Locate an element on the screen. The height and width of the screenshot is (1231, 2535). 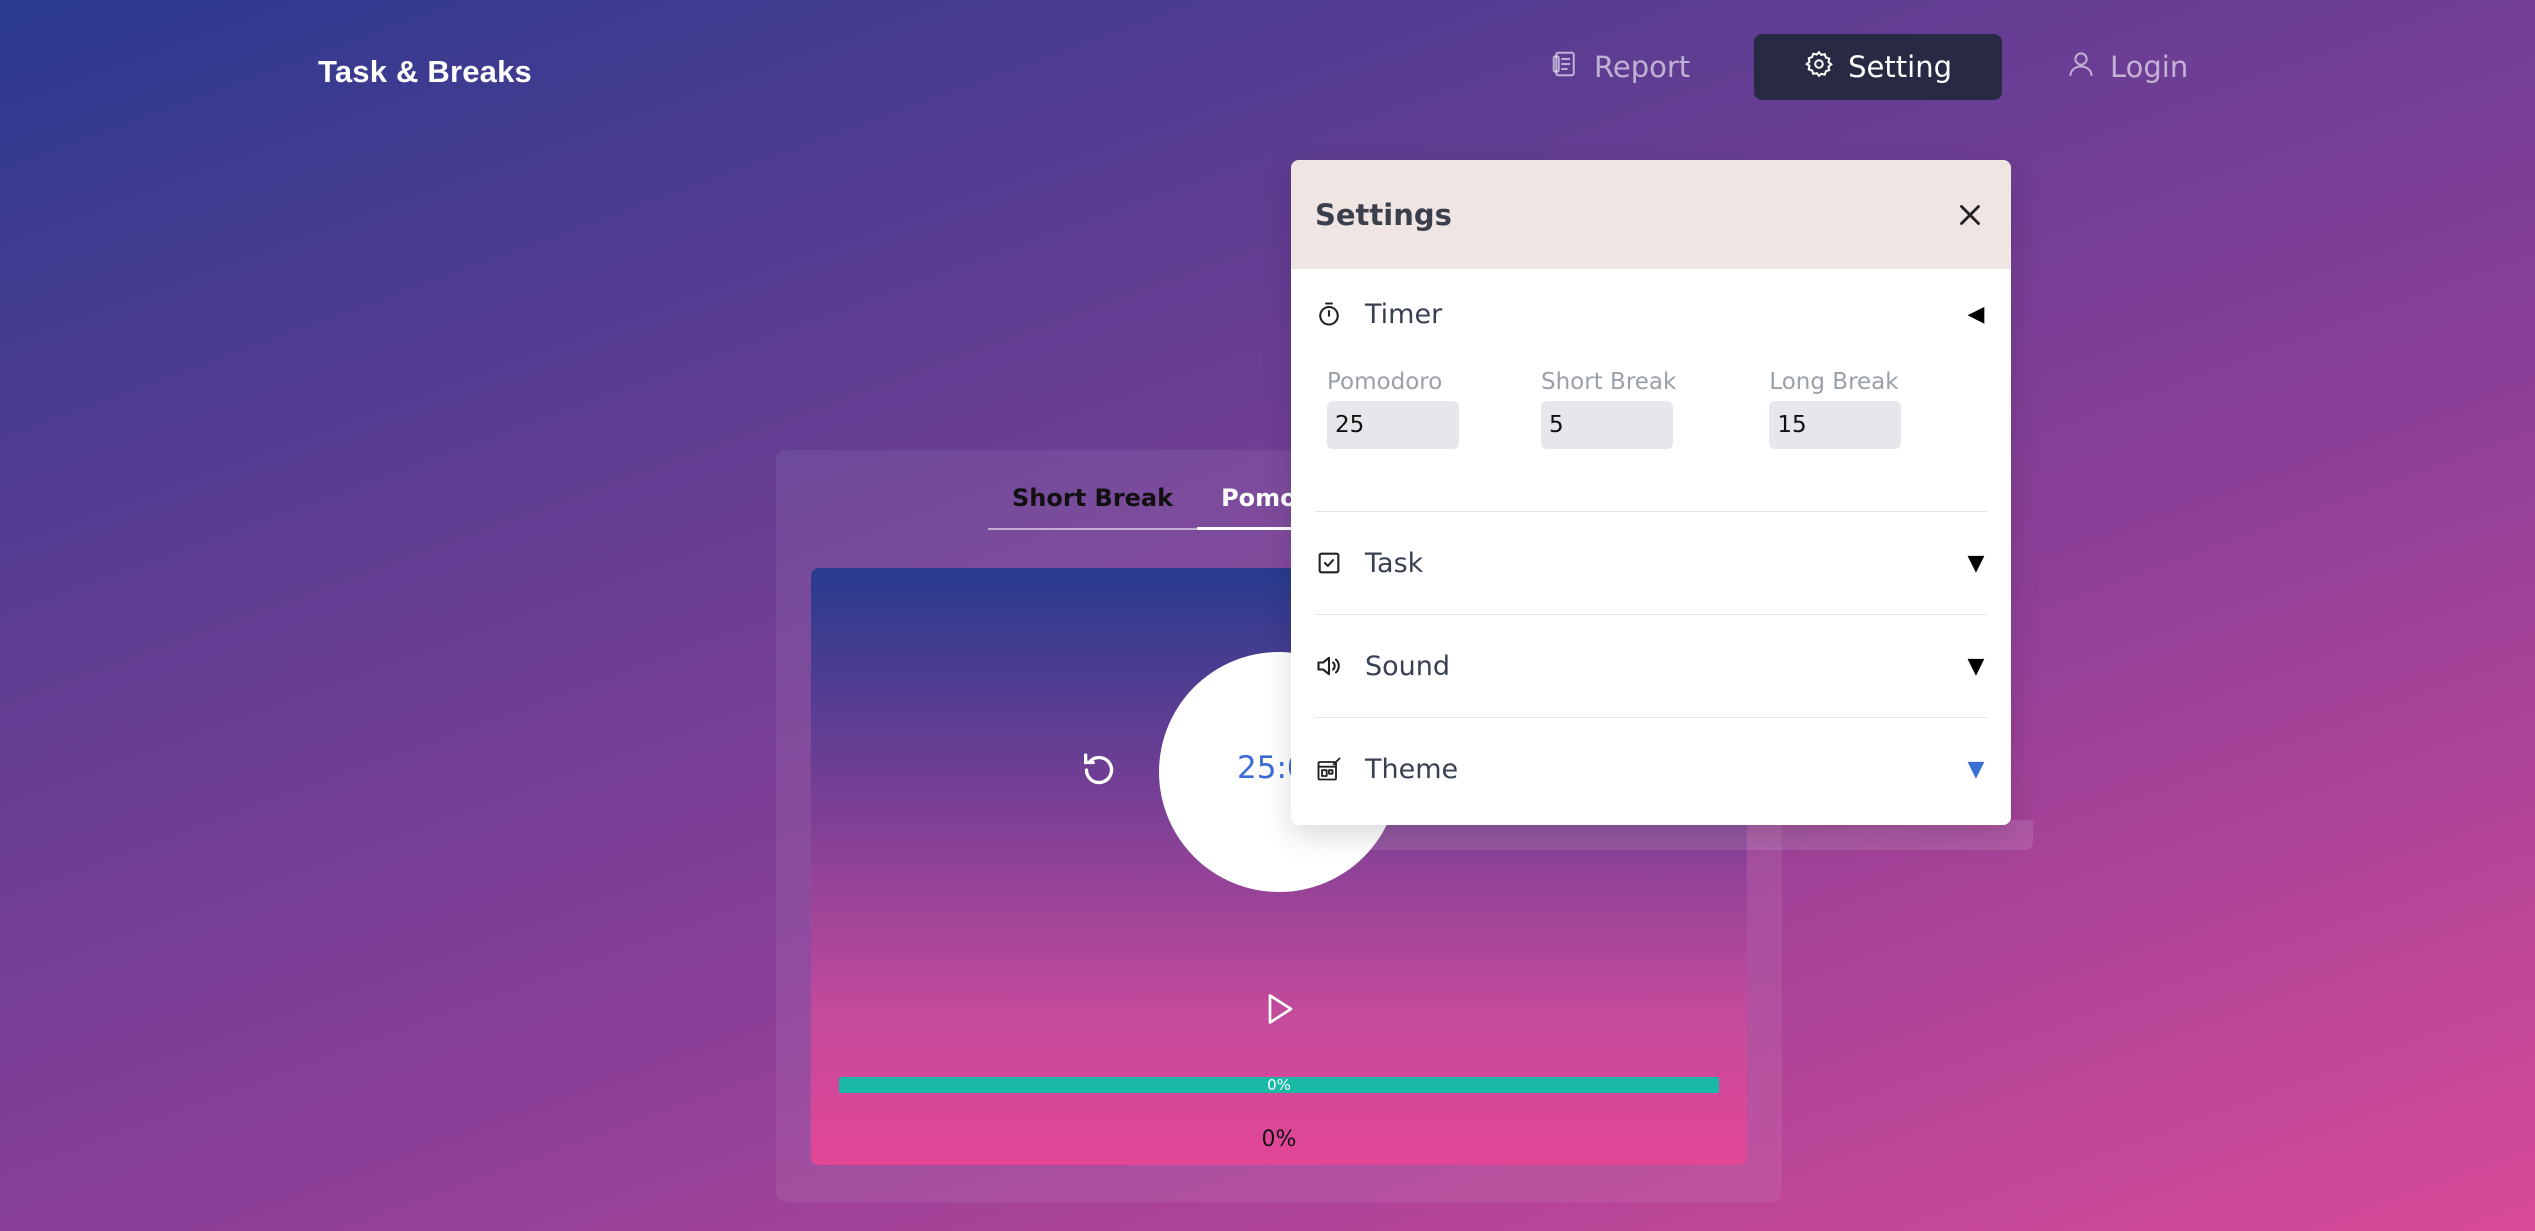
checkbox-icon is located at coordinates (1329, 563).